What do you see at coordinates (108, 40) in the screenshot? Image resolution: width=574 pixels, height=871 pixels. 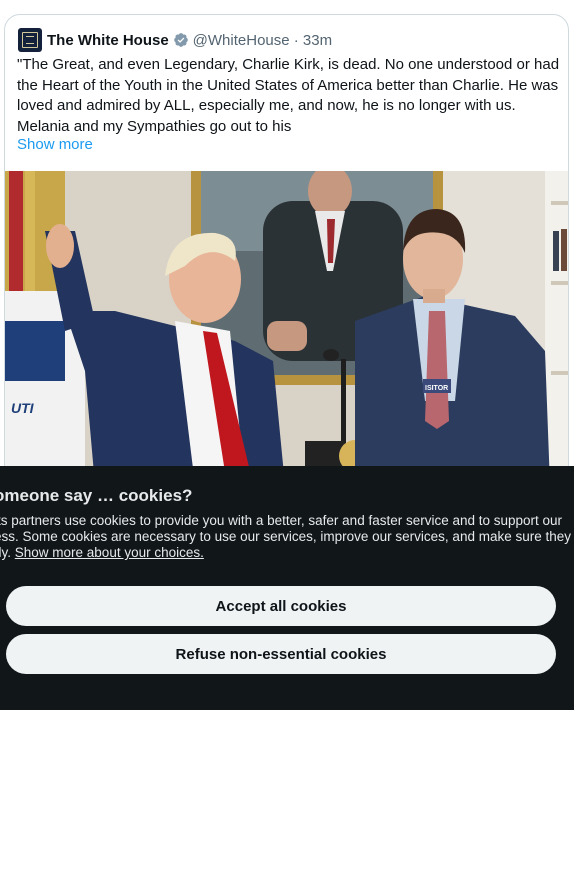 I see `display-name: The White House` at bounding box center [108, 40].